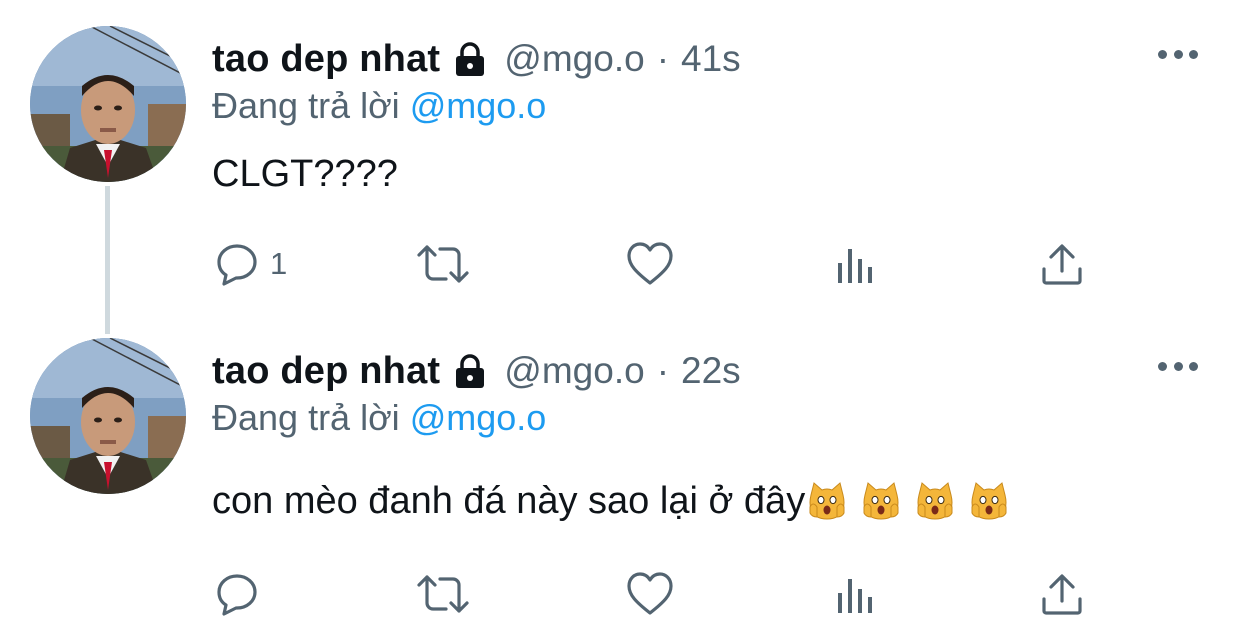  What do you see at coordinates (305, 174) in the screenshot?
I see `tweet-text: CLGT????` at bounding box center [305, 174].